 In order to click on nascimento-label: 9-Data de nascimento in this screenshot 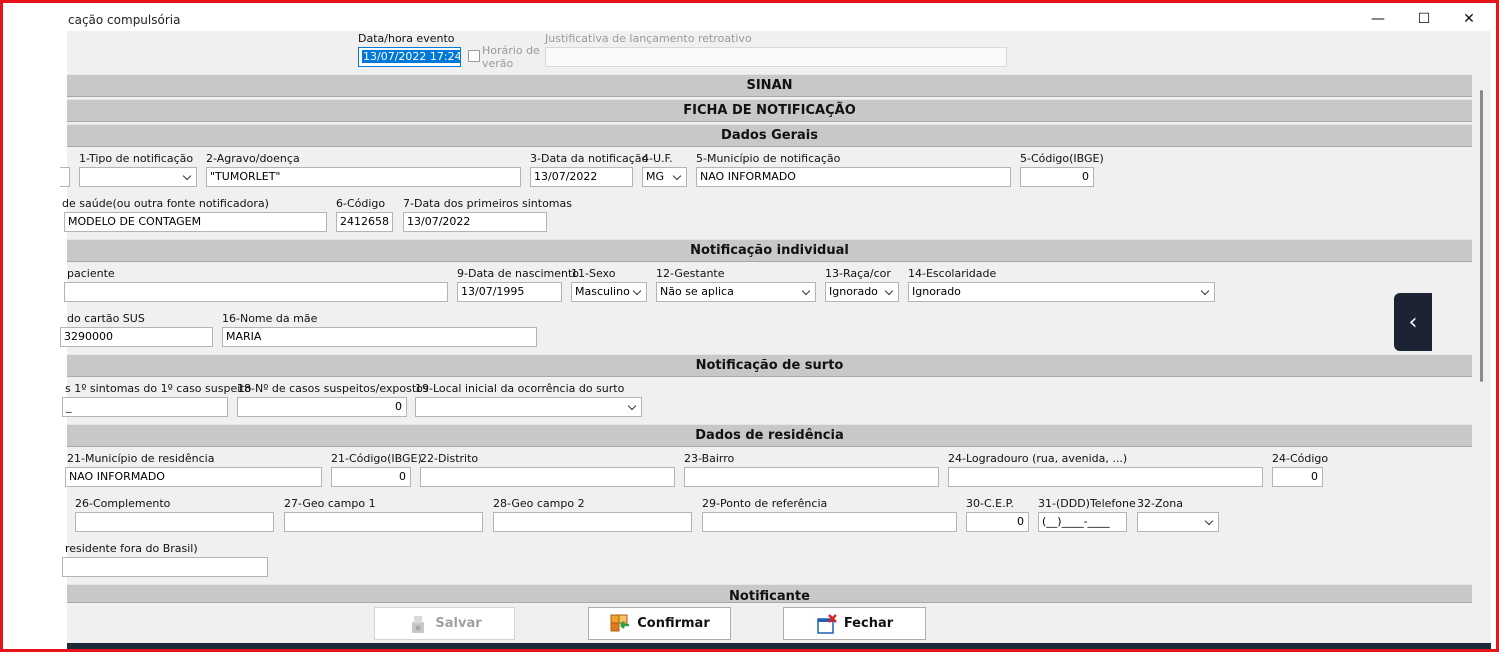, I will do `click(518, 273)`.